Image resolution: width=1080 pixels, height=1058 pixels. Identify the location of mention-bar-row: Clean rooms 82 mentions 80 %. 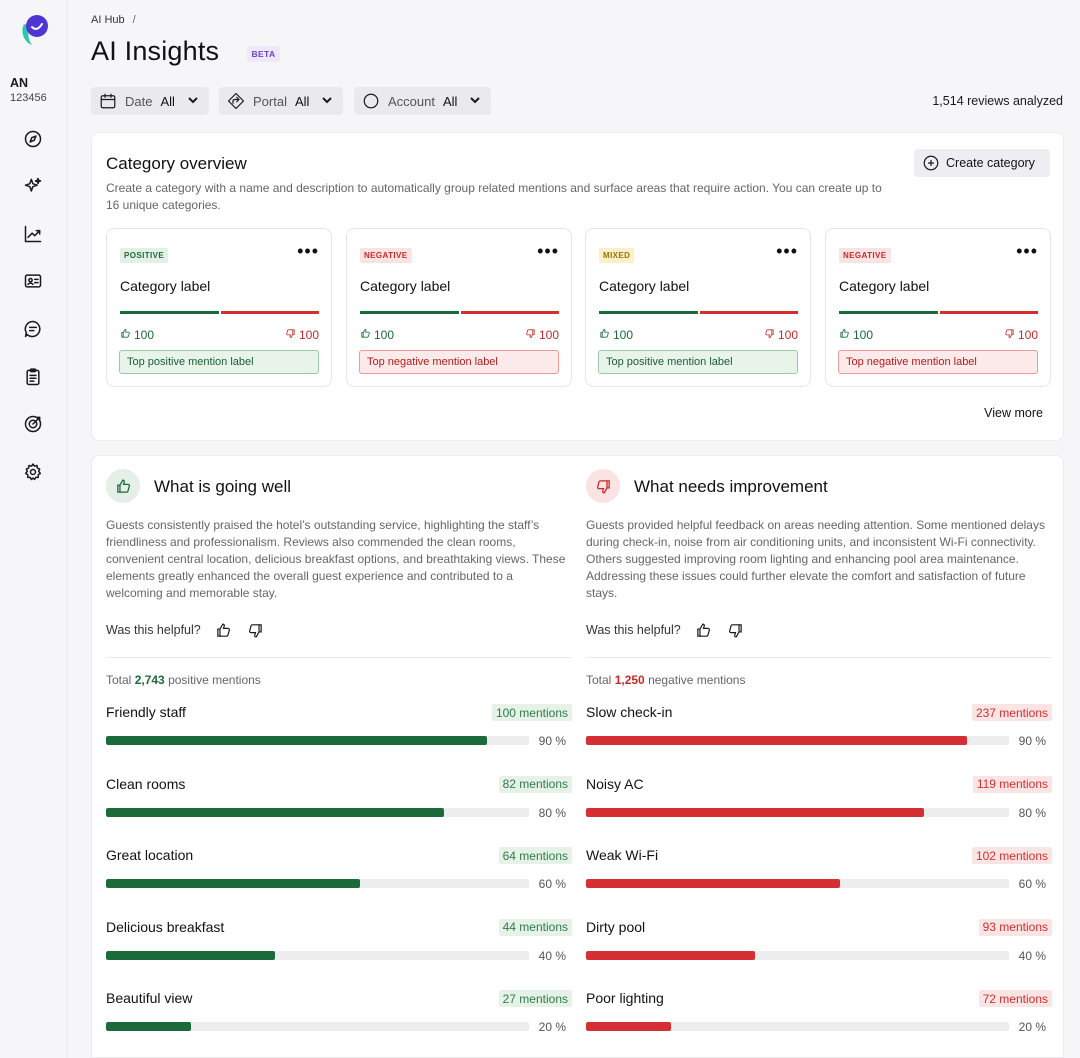
(339, 805).